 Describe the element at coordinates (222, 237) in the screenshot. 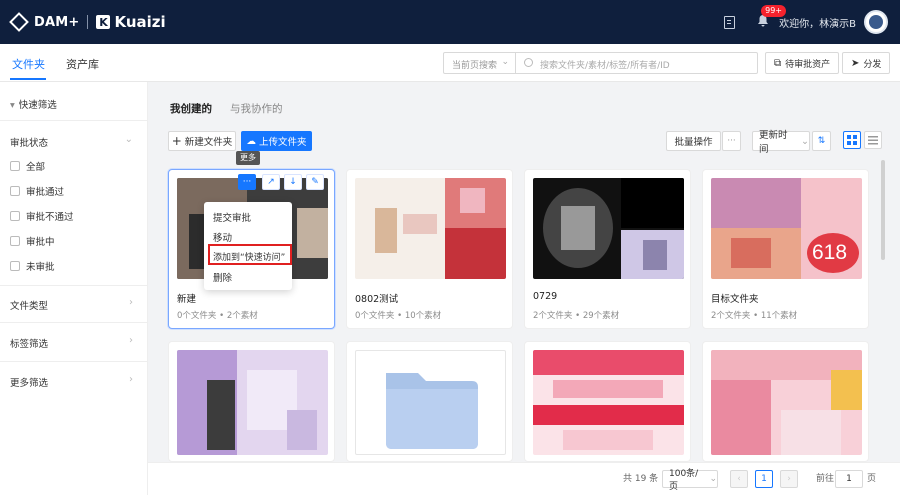

I see `menu-item-move: 移动` at that location.